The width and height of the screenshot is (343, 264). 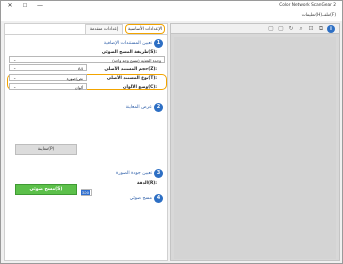 I want to click on crop-icon: ⊡, so click(x=311, y=29).